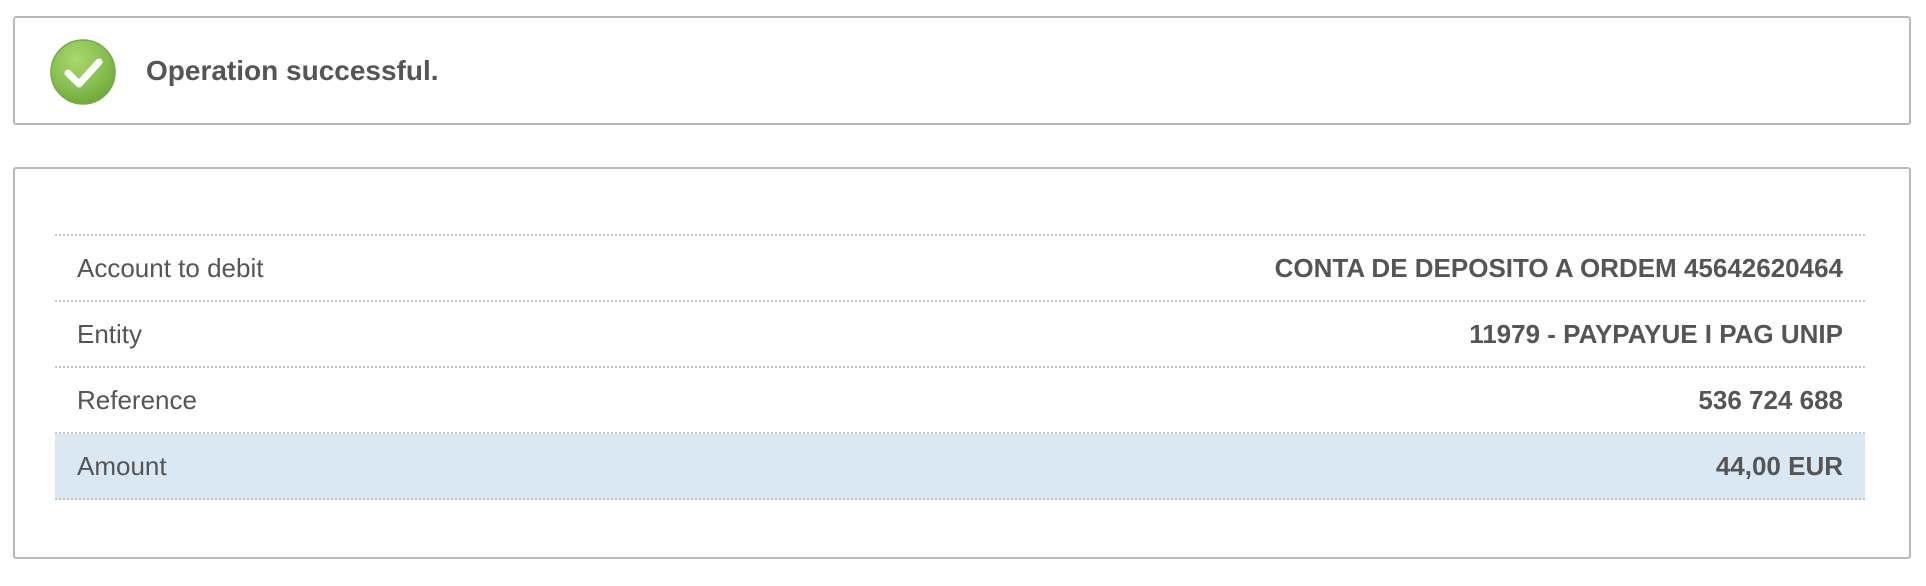 The height and width of the screenshot is (586, 1926). Describe the element at coordinates (1656, 334) in the screenshot. I see `detail-value: 11979 - PAYPAYUE I PAG UNIP` at that location.